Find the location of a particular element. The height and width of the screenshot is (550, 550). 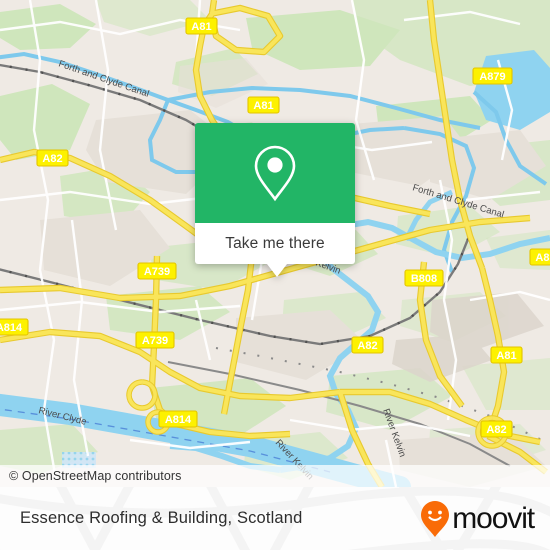

moovit-pin-icon is located at coordinates (435, 518).